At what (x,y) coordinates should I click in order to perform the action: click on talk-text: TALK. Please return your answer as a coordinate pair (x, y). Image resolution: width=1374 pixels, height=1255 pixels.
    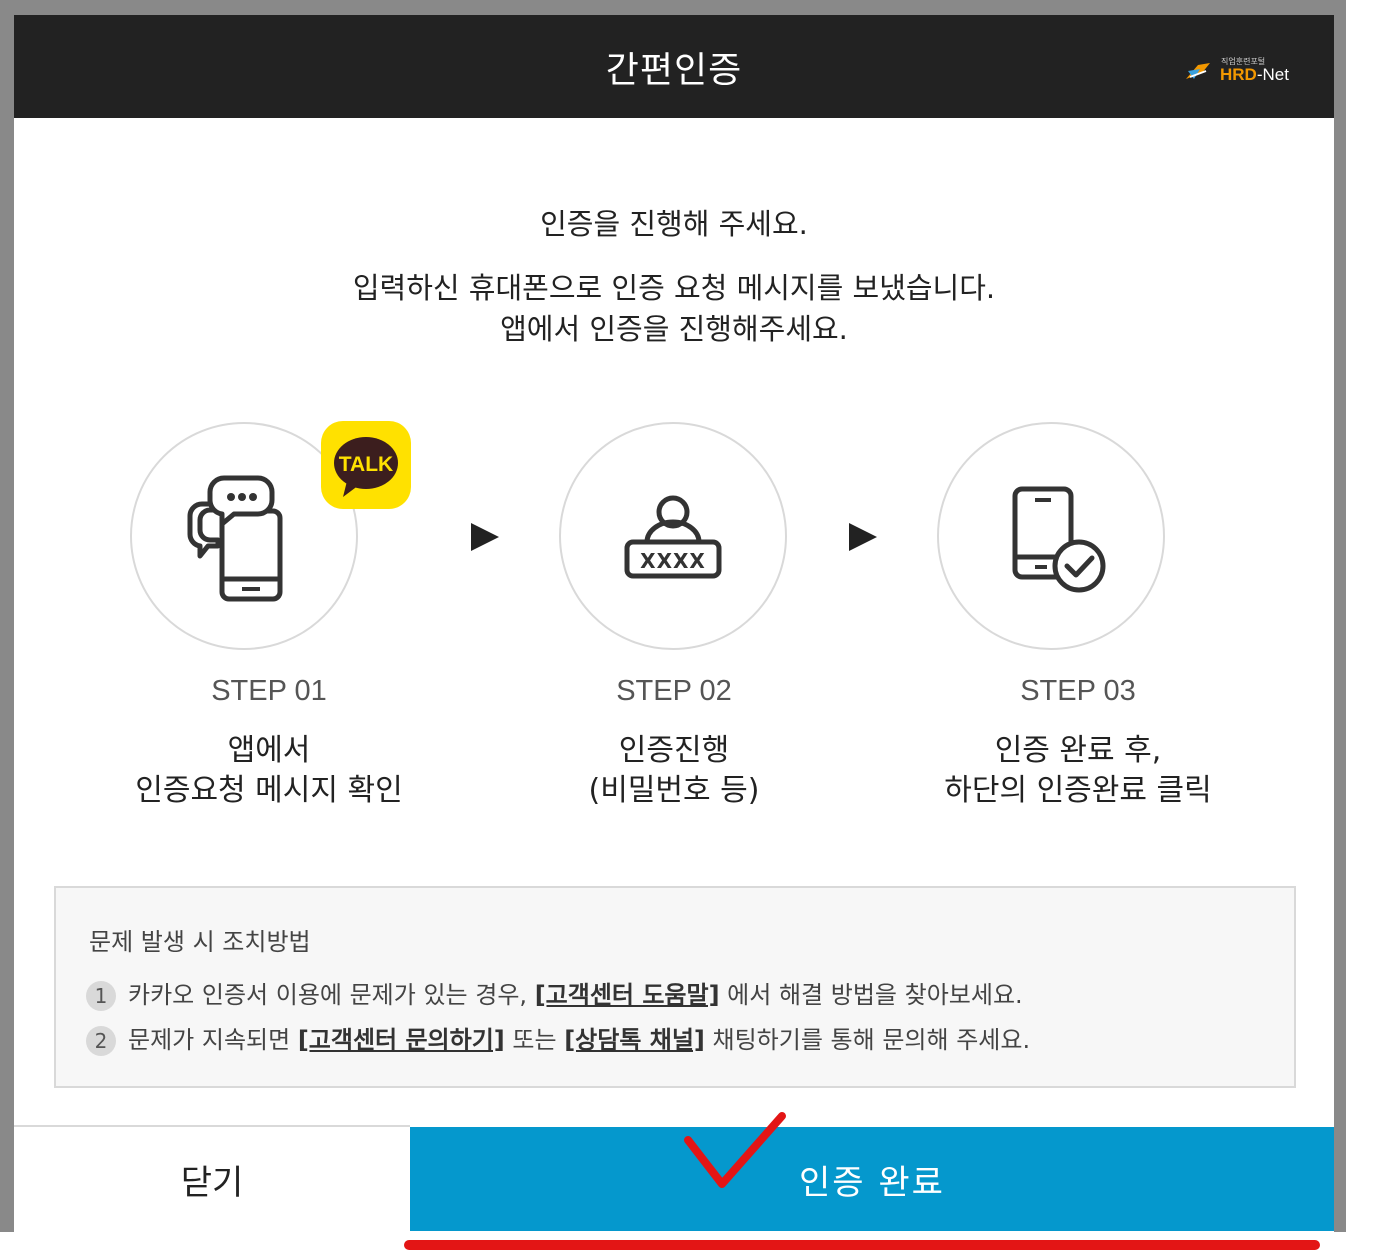
    Looking at the image, I should click on (366, 464).